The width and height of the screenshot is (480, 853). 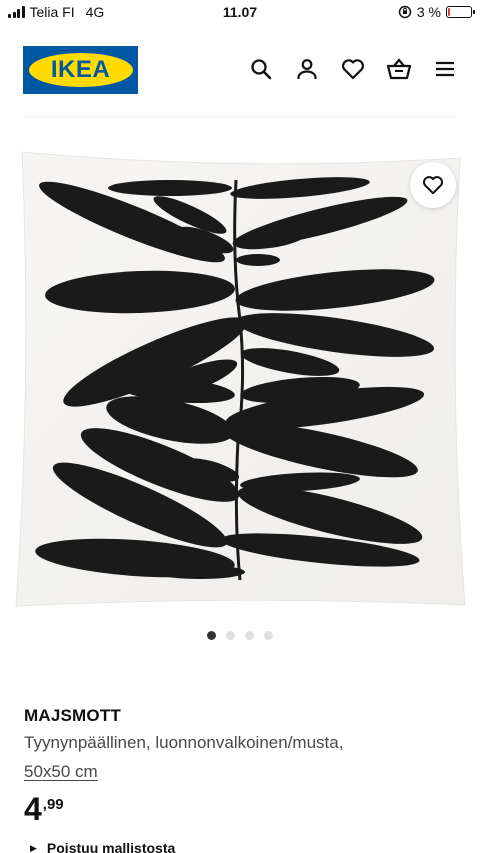 I want to click on menu-icon, so click(x=445, y=69).